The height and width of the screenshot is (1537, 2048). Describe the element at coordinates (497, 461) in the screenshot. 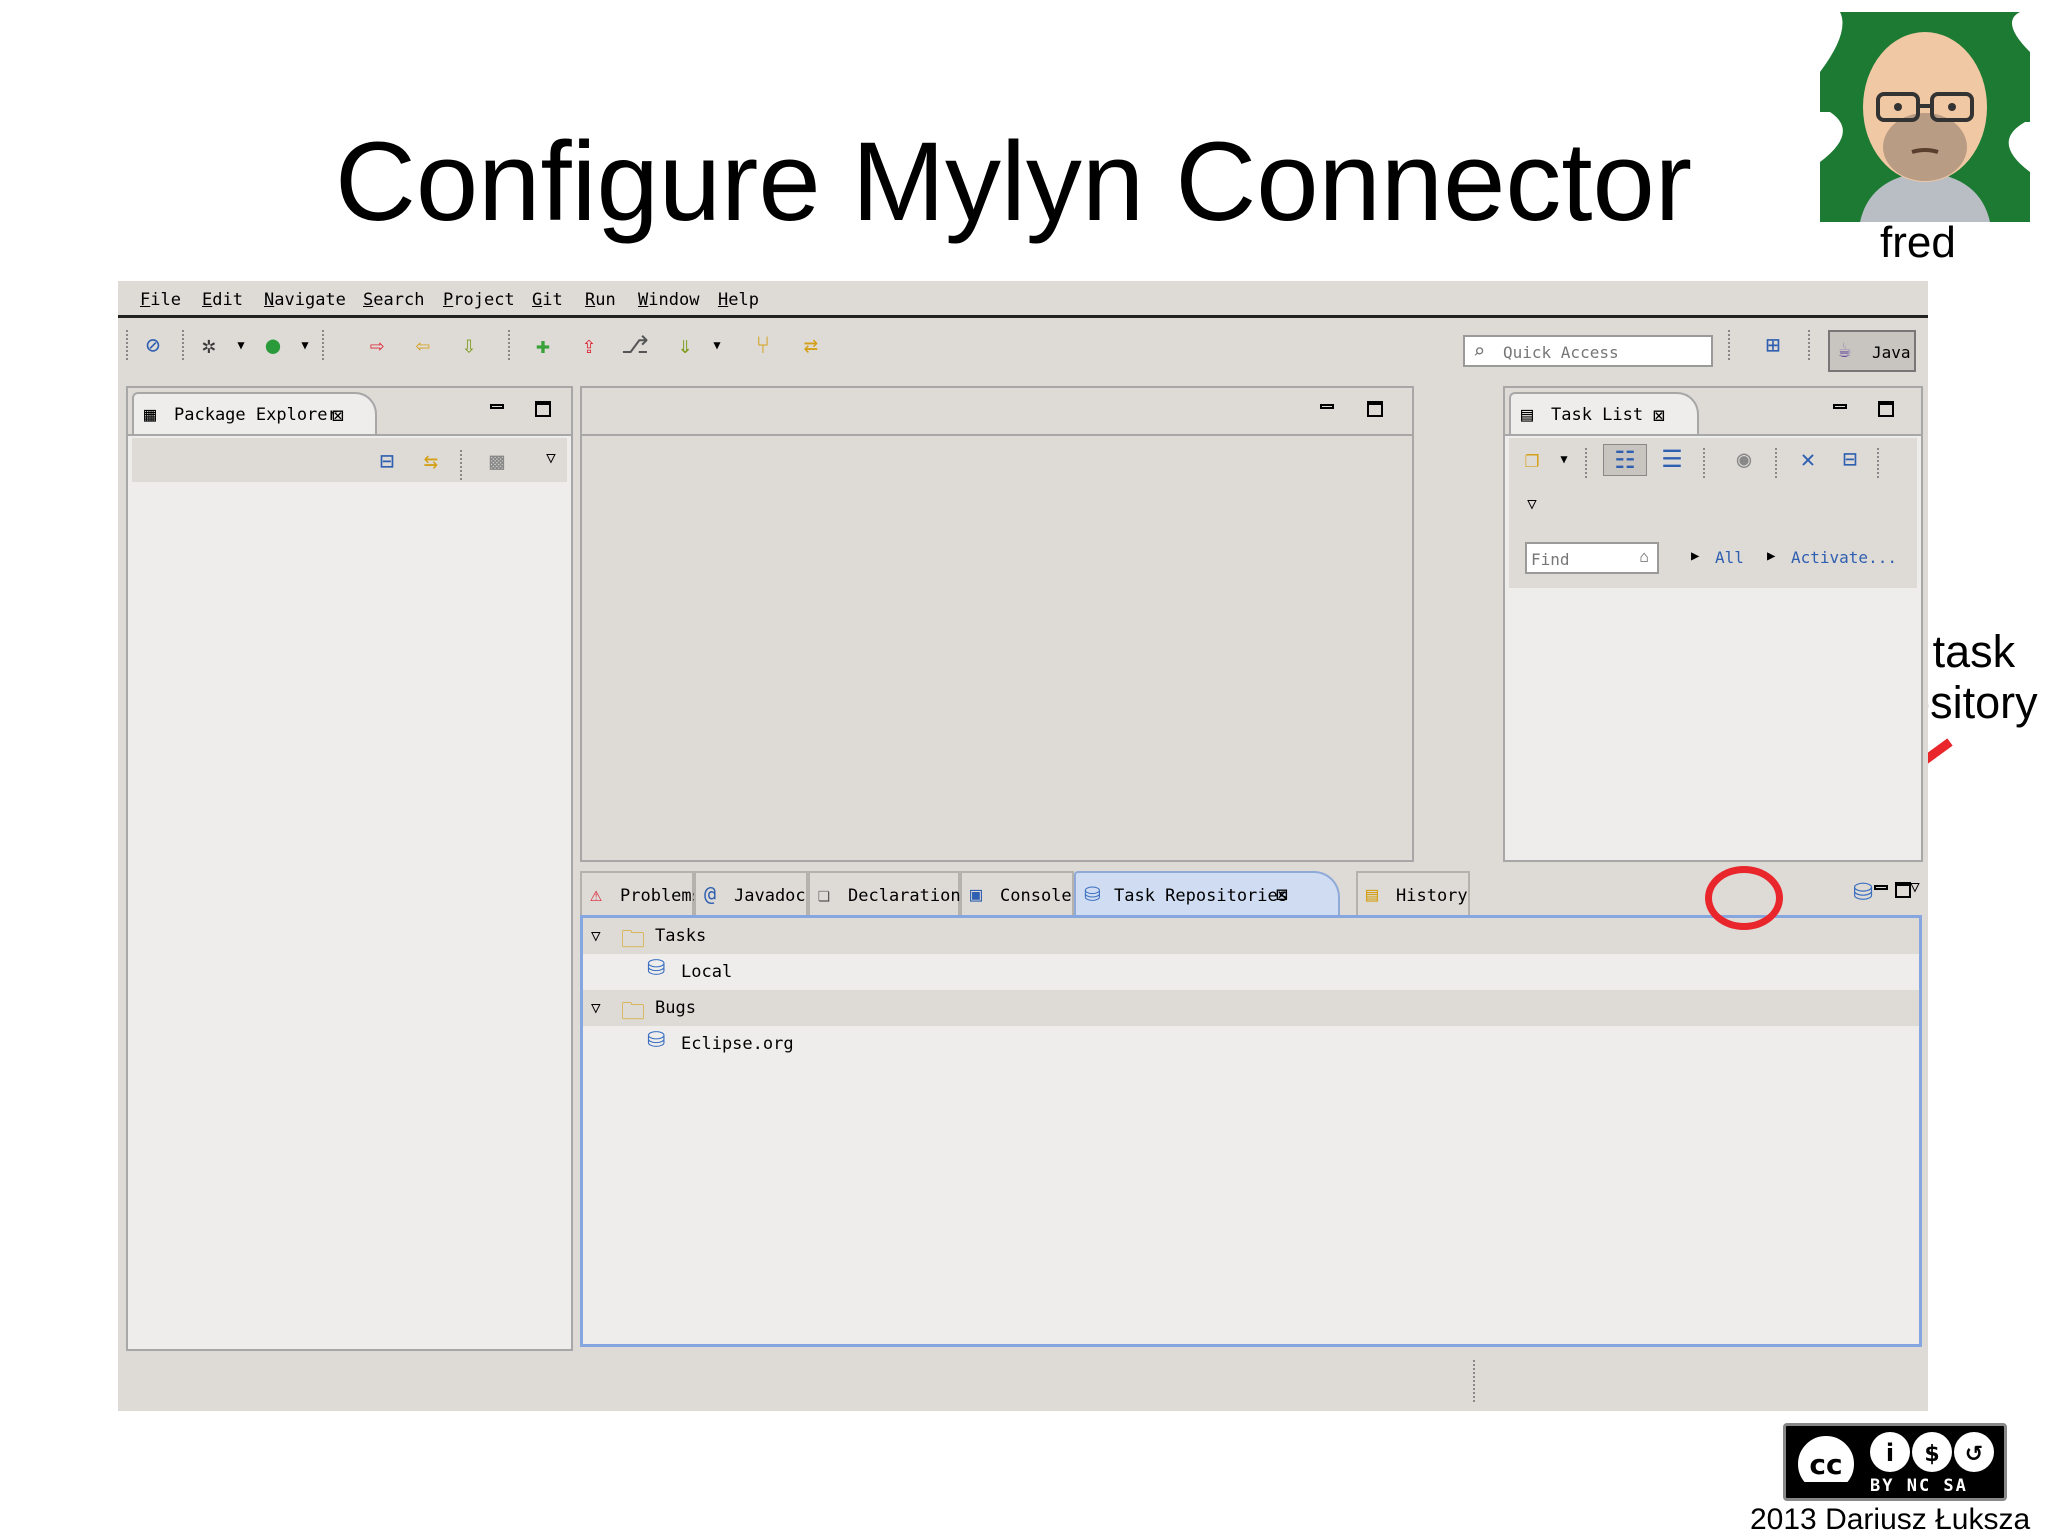

I see `focus-icon: ▩` at that location.